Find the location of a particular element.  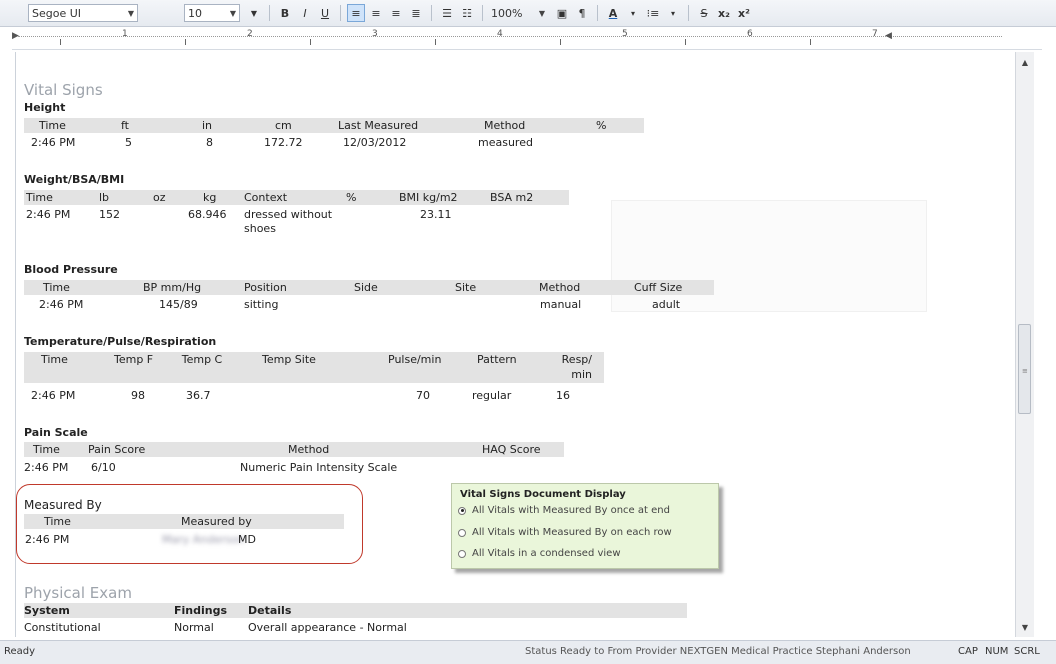

tpr-col-pattern: Pattern is located at coordinates (497, 359).